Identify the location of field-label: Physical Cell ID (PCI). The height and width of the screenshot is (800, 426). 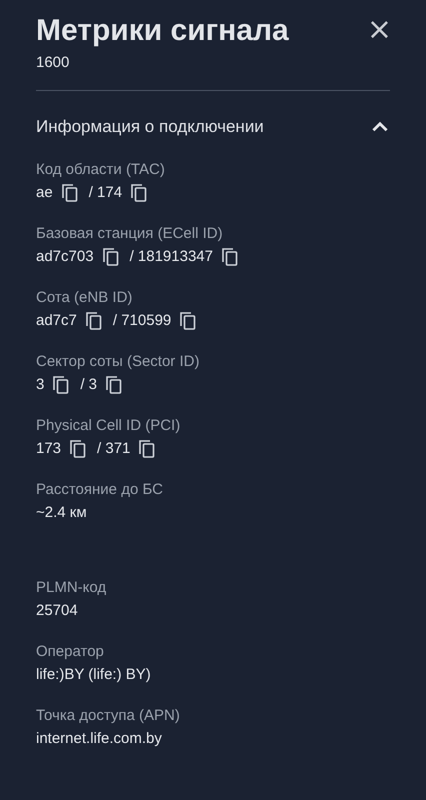
(109, 426).